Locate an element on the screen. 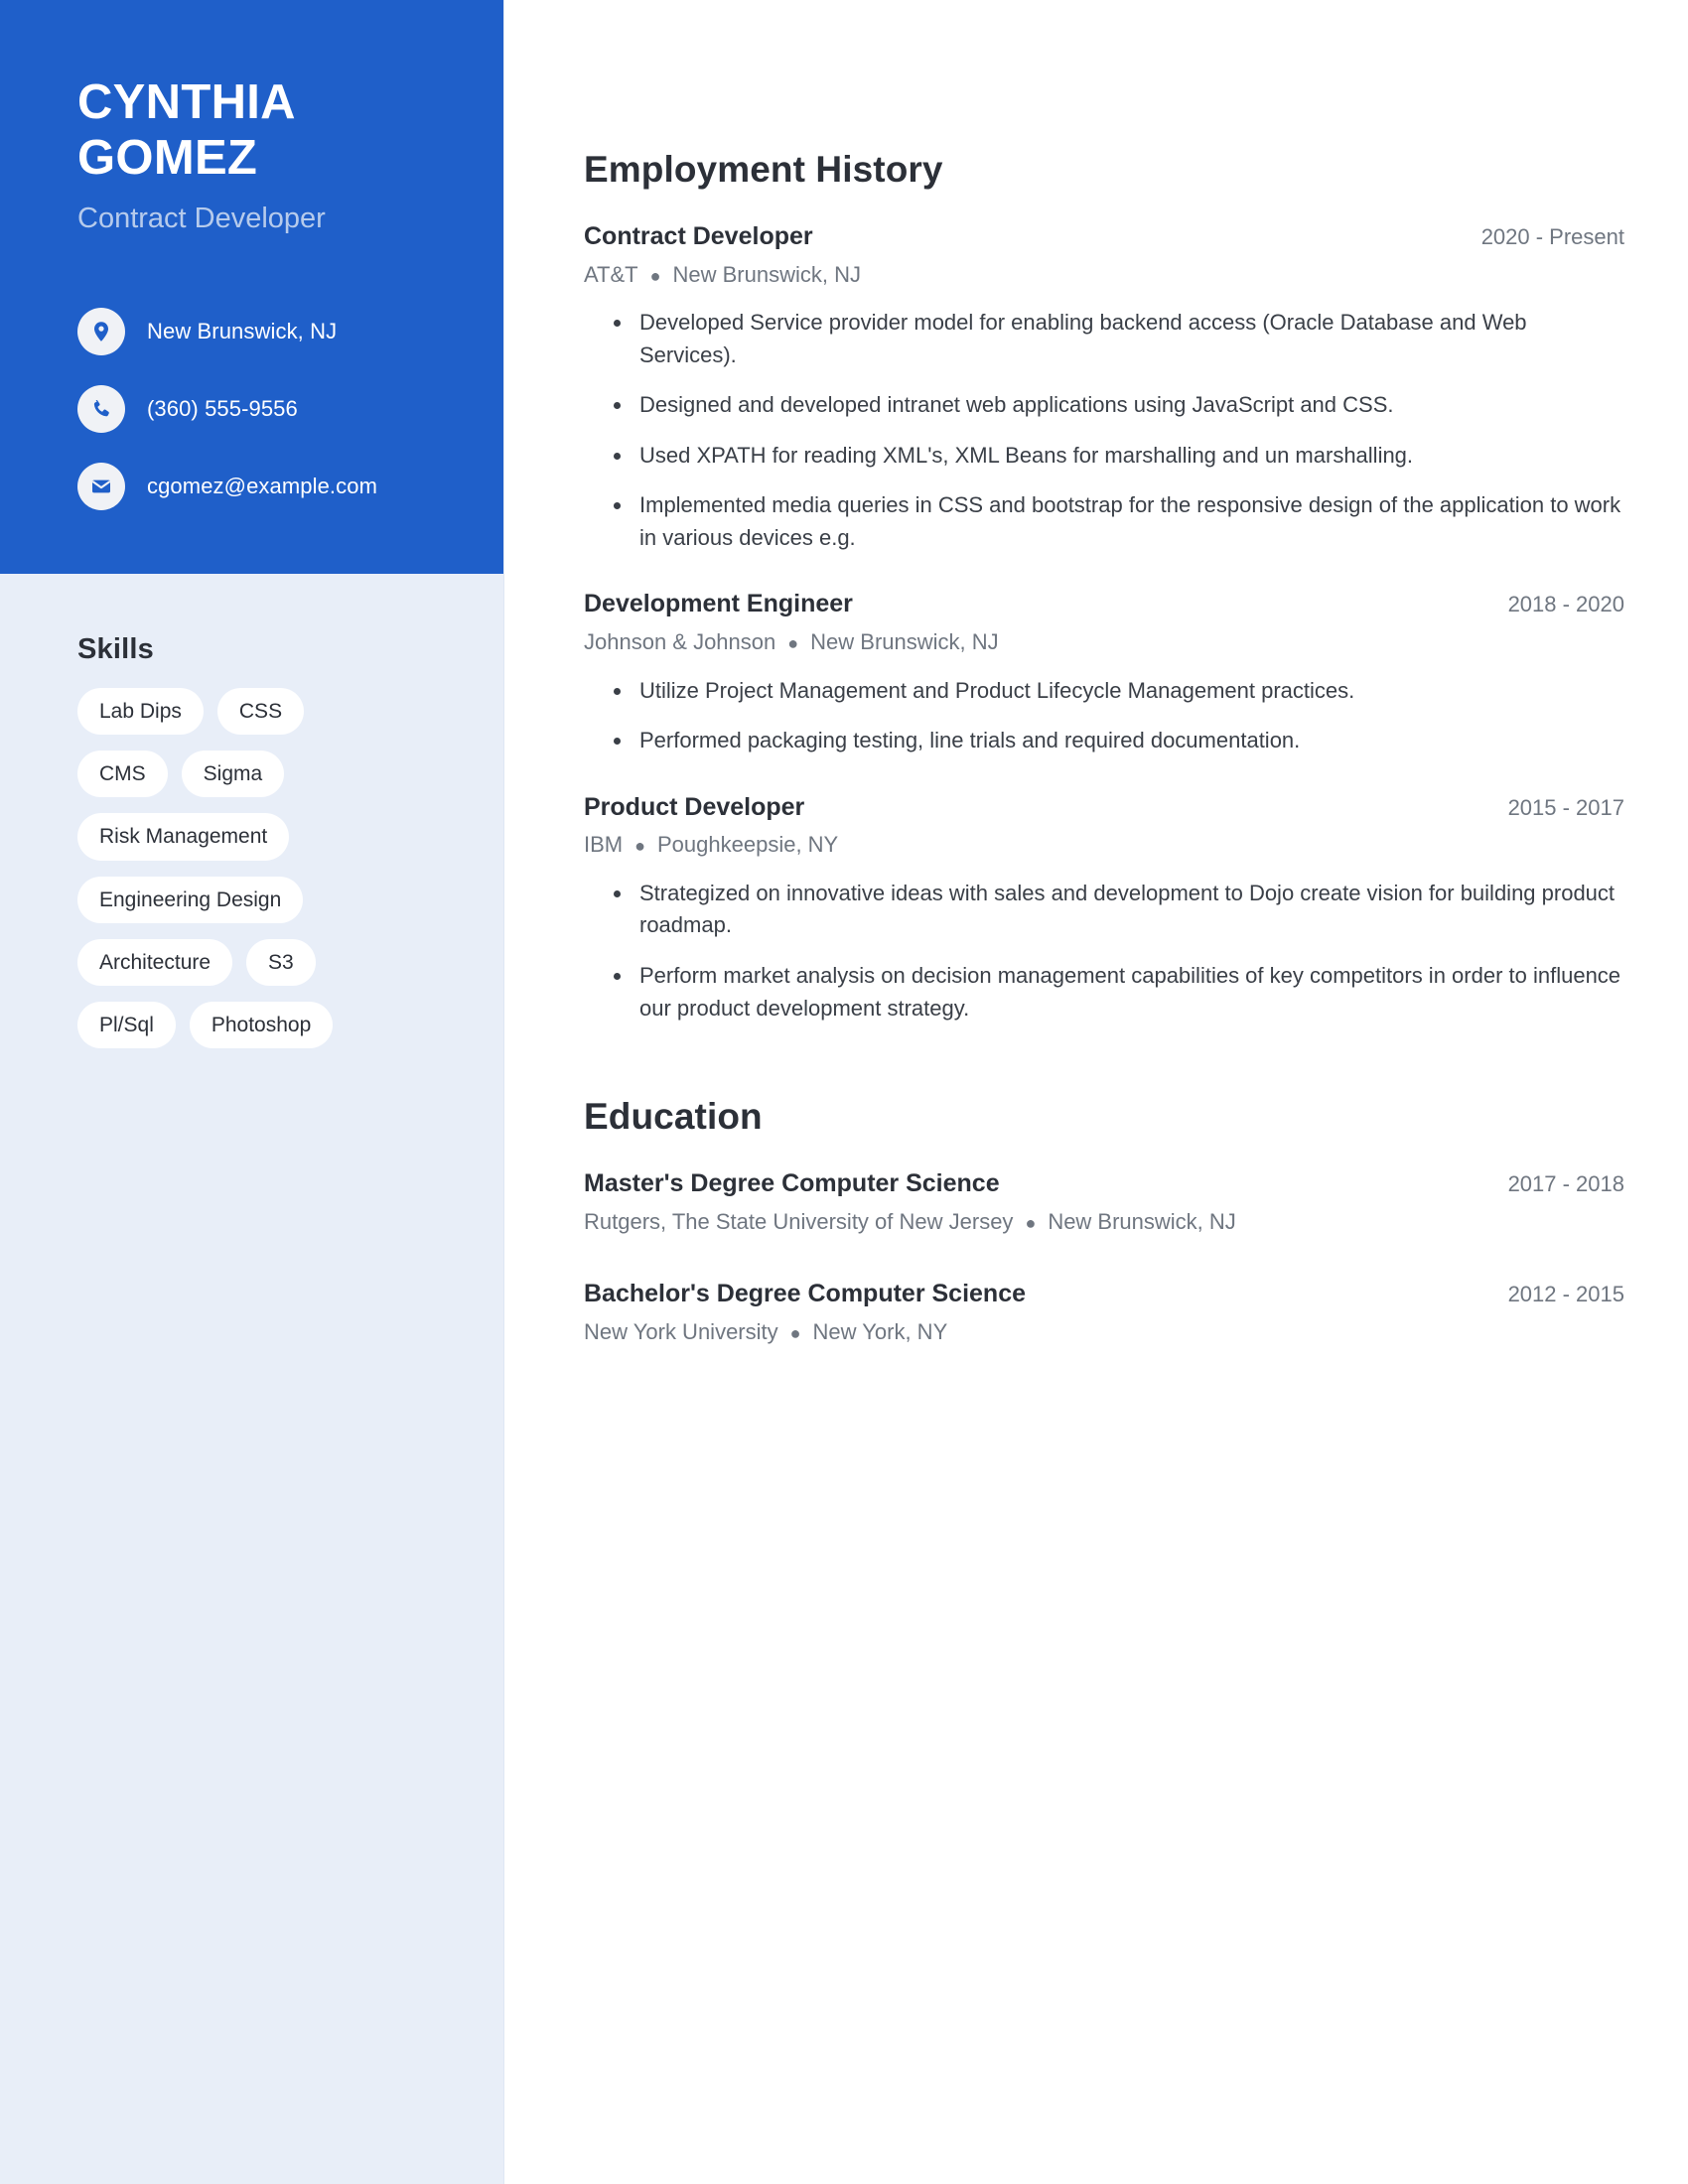  education-dates: 2017 - 2018 is located at coordinates (1565, 1184).